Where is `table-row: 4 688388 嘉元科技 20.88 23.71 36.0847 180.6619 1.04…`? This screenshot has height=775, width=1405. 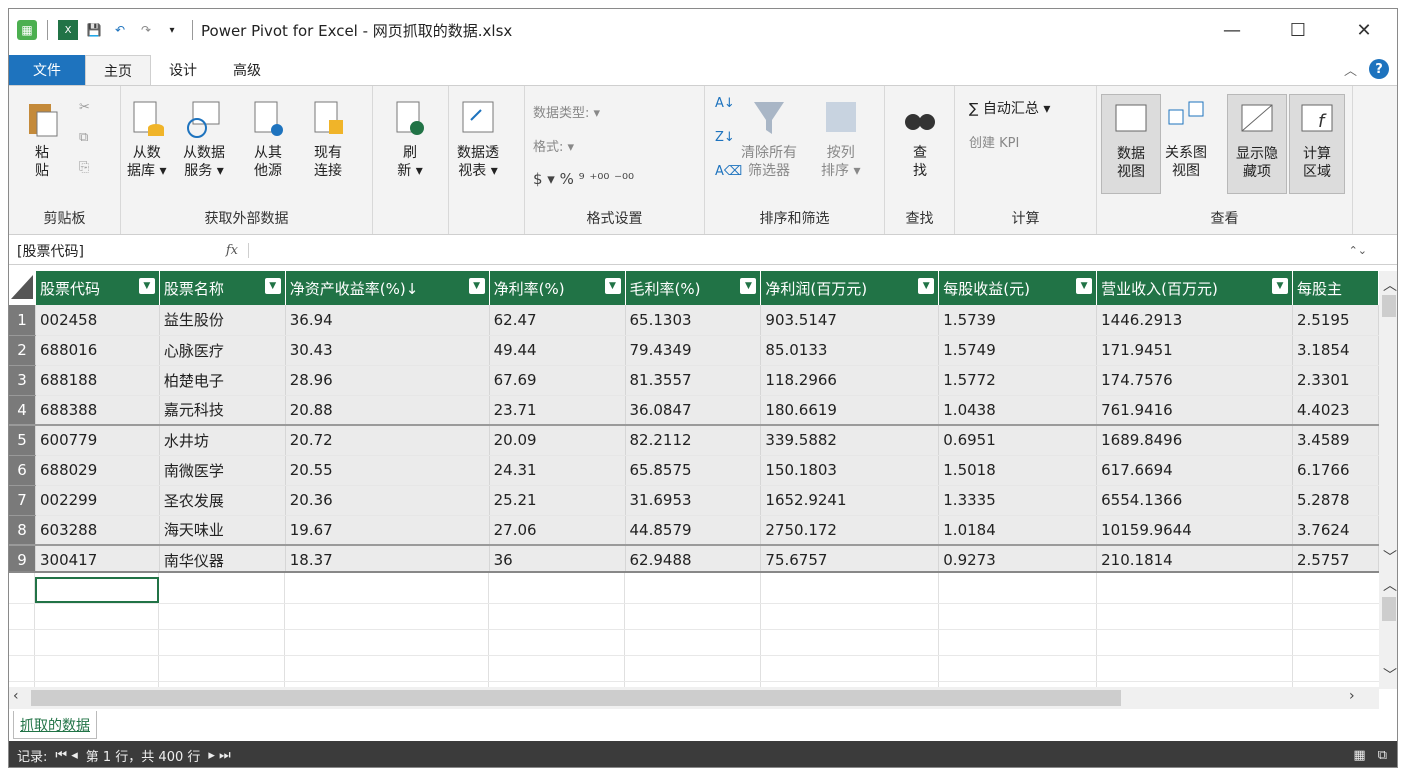
table-row: 4 688388 嘉元科技 20.88 23.71 36.0847 180.6619 1.04… is located at coordinates (694, 410).